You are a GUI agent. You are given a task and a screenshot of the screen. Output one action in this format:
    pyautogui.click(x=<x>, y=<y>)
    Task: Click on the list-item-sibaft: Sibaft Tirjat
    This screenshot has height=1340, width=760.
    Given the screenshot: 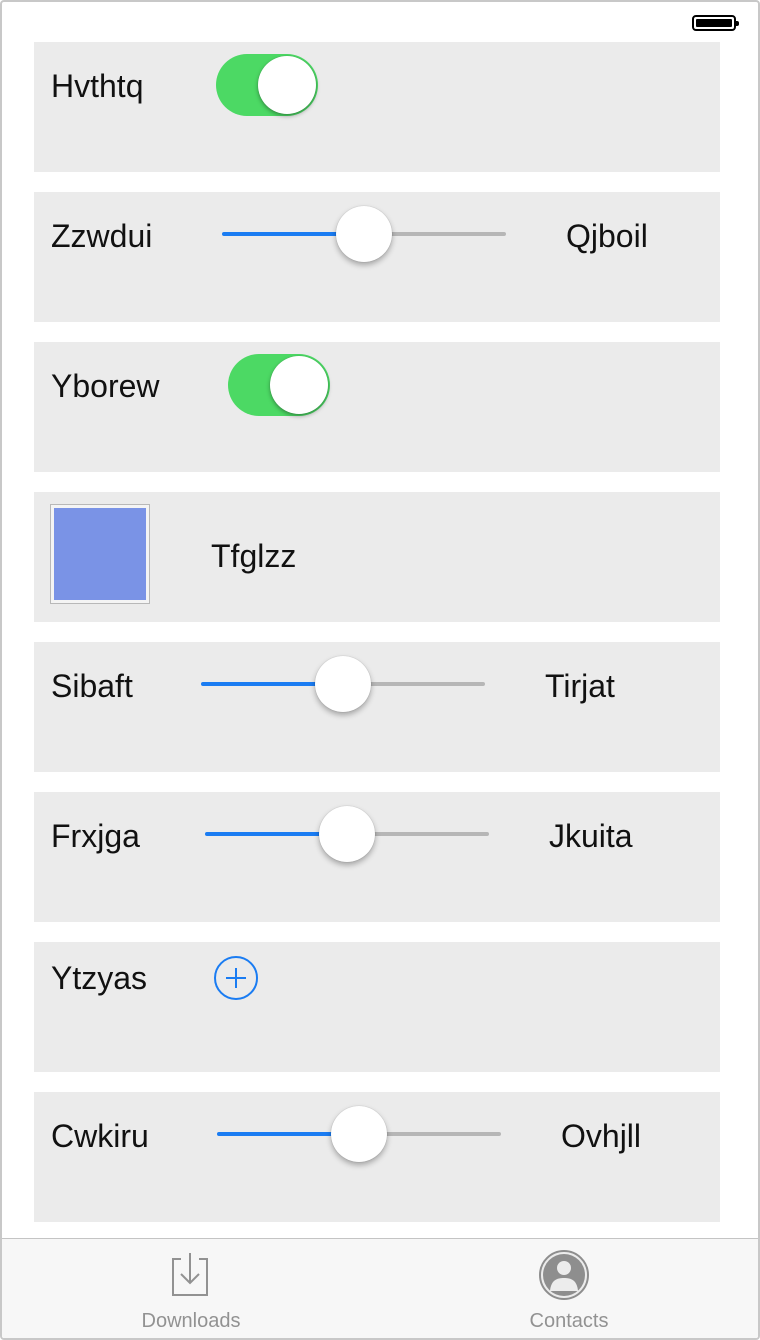 What is the action you would take?
    pyautogui.click(x=377, y=707)
    